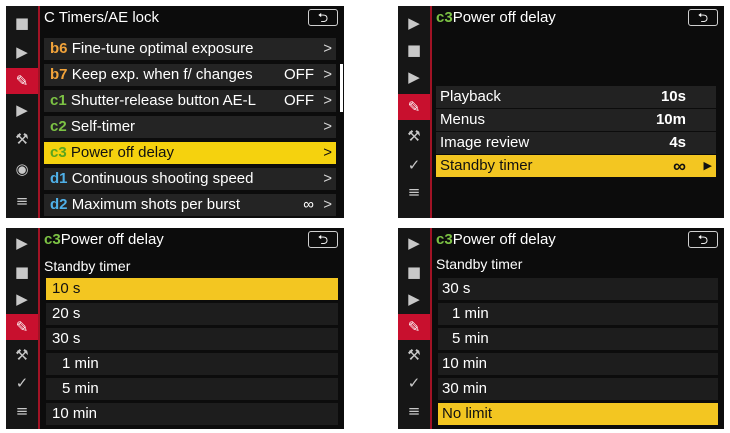 The image size is (730, 433). I want to click on menu-sidebar: ■ ▶ ✎ ▶ ⚒ ◉ ≡, so click(22, 112).